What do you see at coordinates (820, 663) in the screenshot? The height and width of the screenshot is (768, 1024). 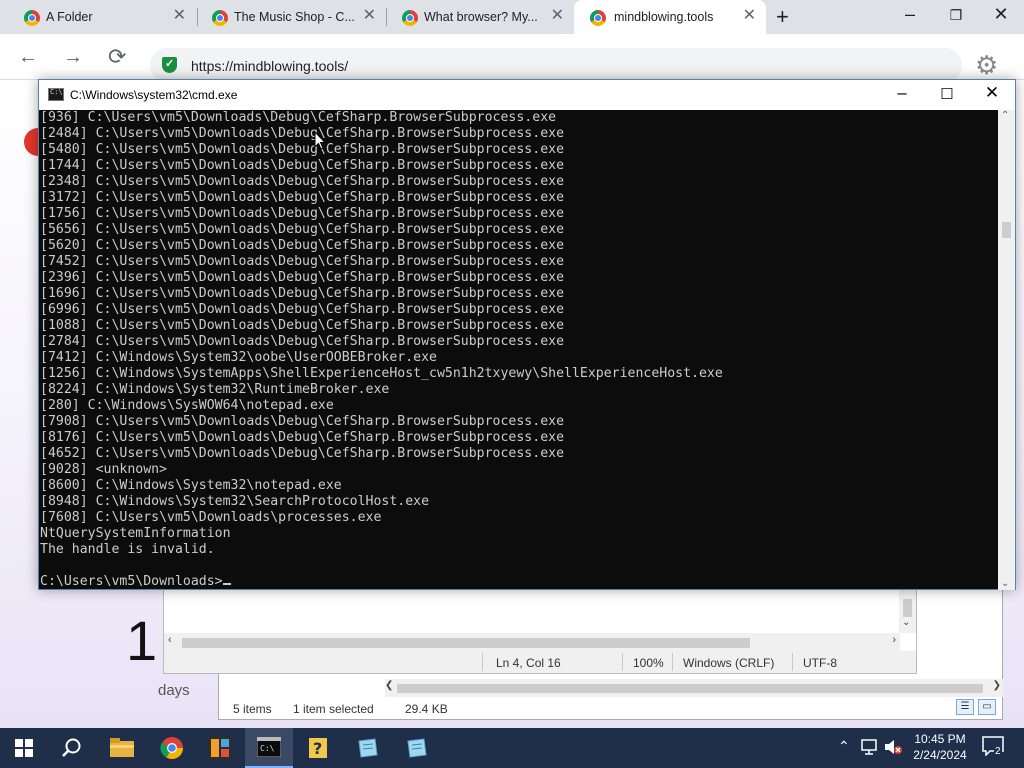 I see `encoding: UTF-8` at bounding box center [820, 663].